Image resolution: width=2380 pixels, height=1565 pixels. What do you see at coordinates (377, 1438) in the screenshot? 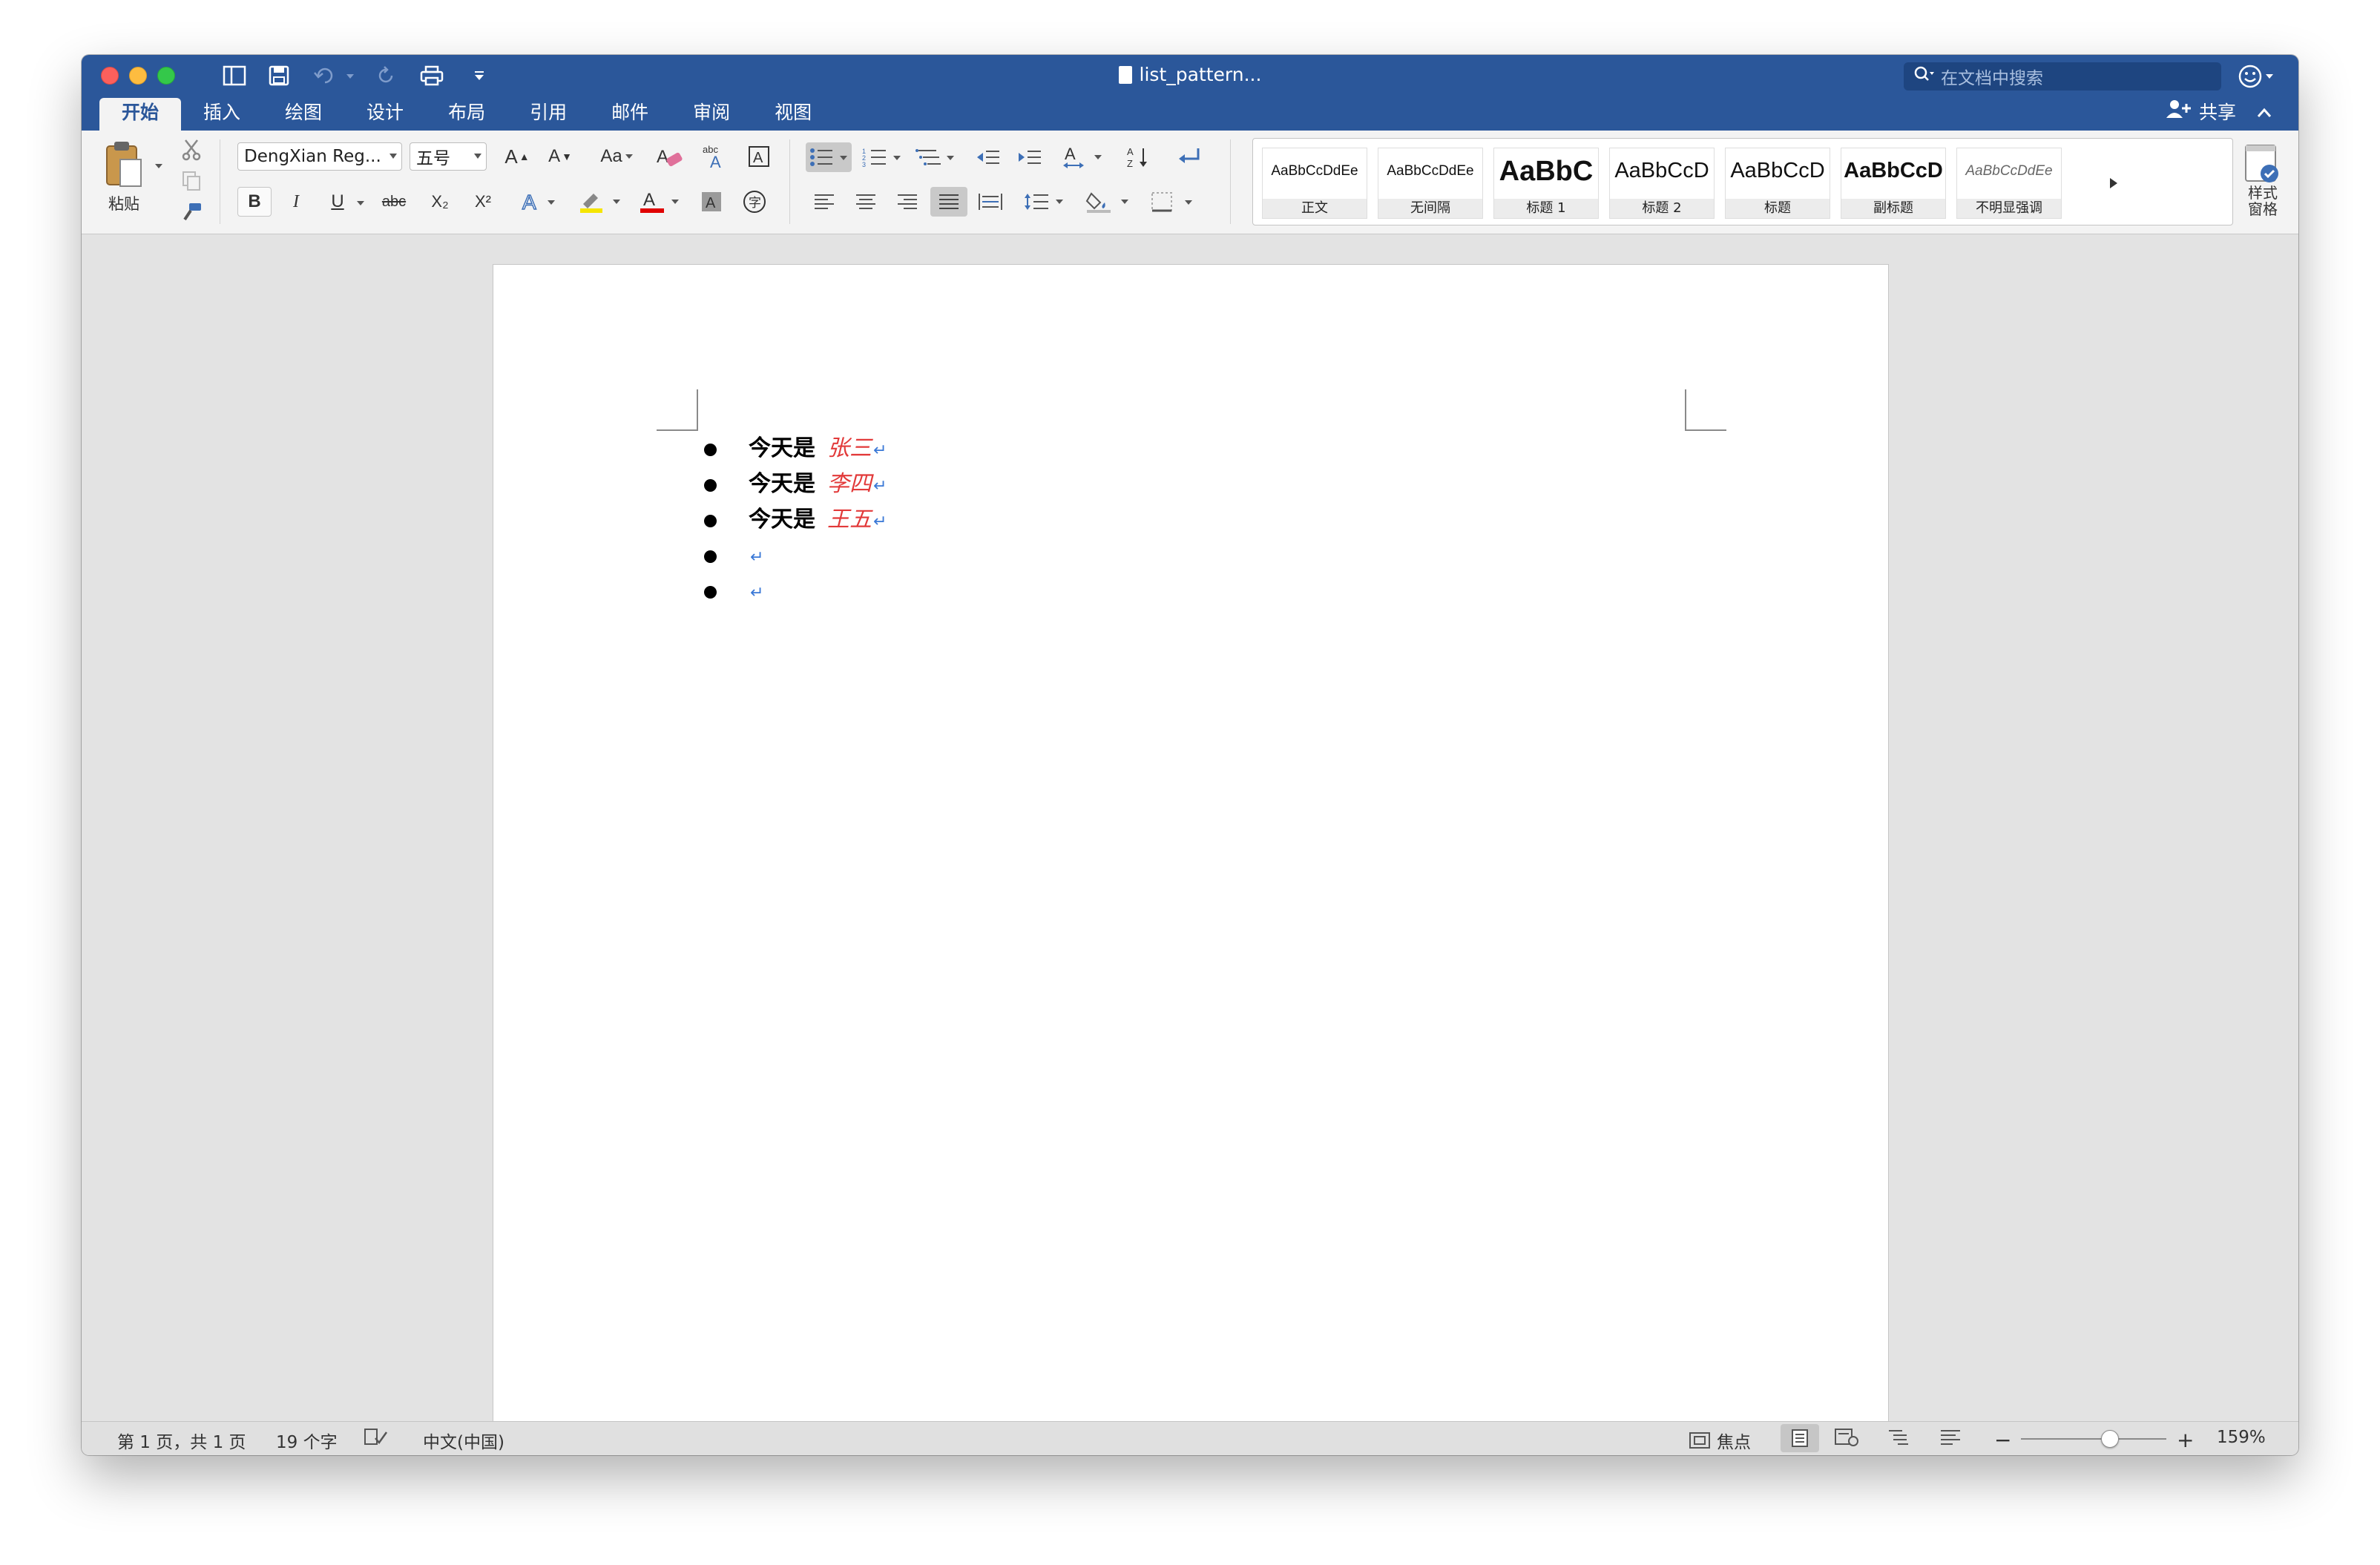
I see `proofing-icon` at bounding box center [377, 1438].